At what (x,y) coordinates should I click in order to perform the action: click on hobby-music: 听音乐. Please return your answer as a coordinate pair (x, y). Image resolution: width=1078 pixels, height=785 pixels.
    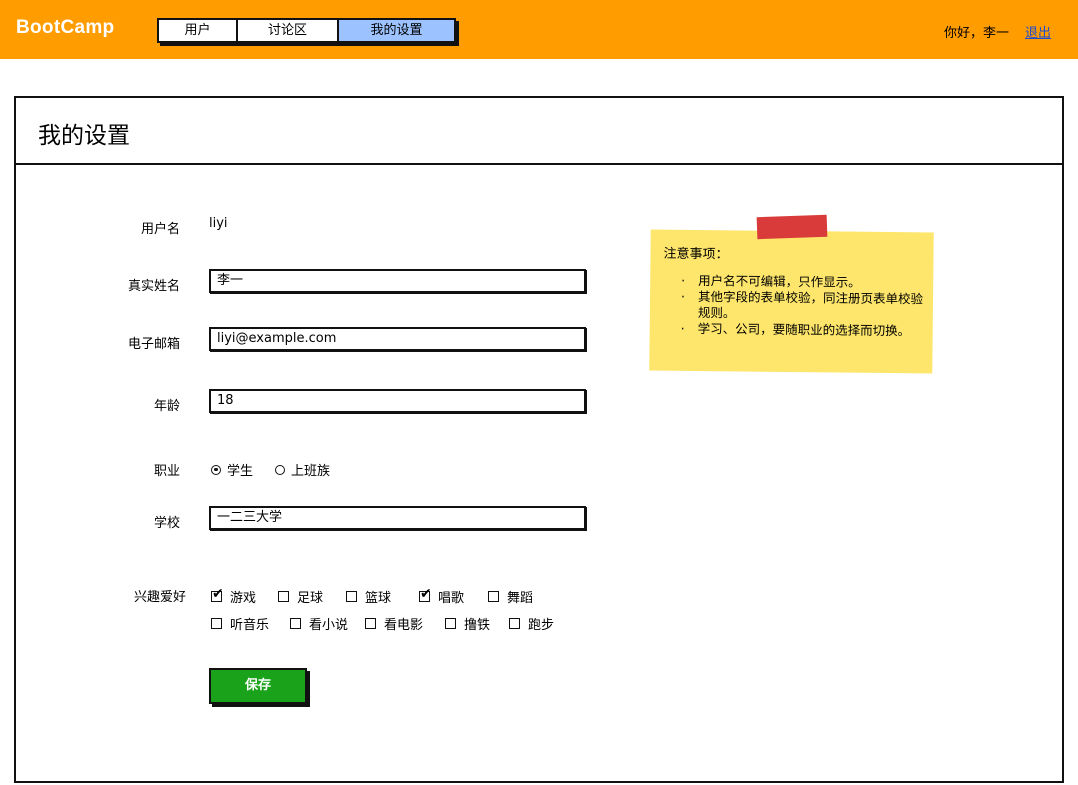
    Looking at the image, I should click on (250, 623).